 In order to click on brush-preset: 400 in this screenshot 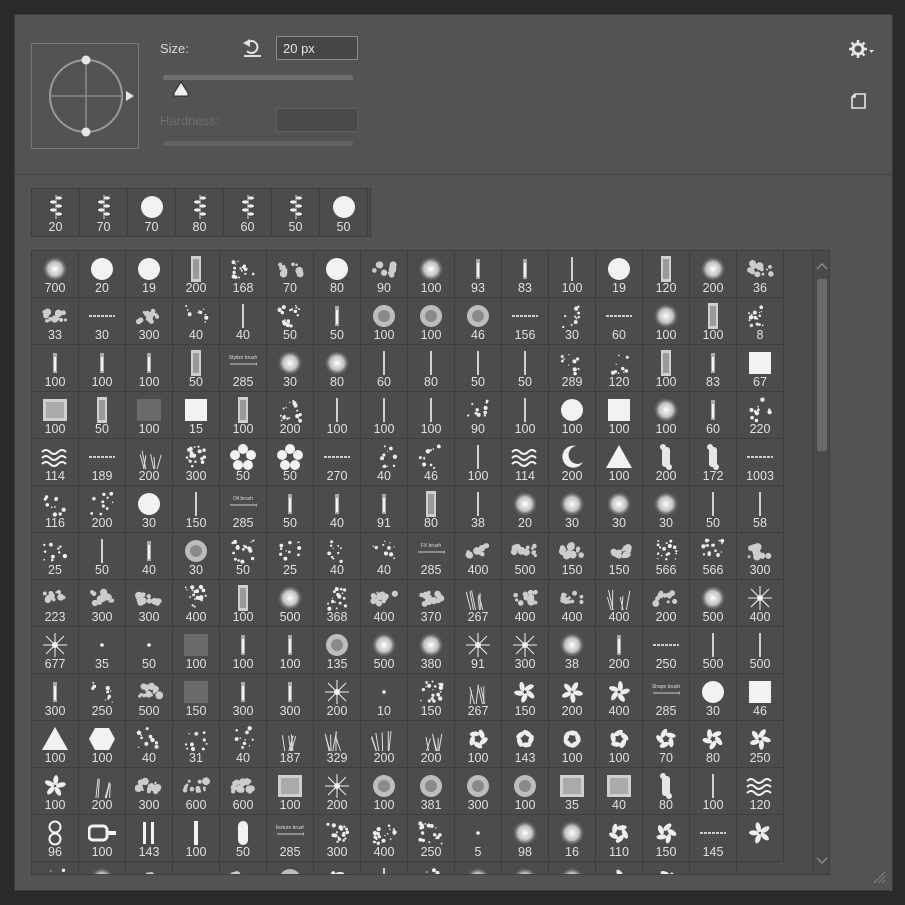, I will do `click(478, 556)`.